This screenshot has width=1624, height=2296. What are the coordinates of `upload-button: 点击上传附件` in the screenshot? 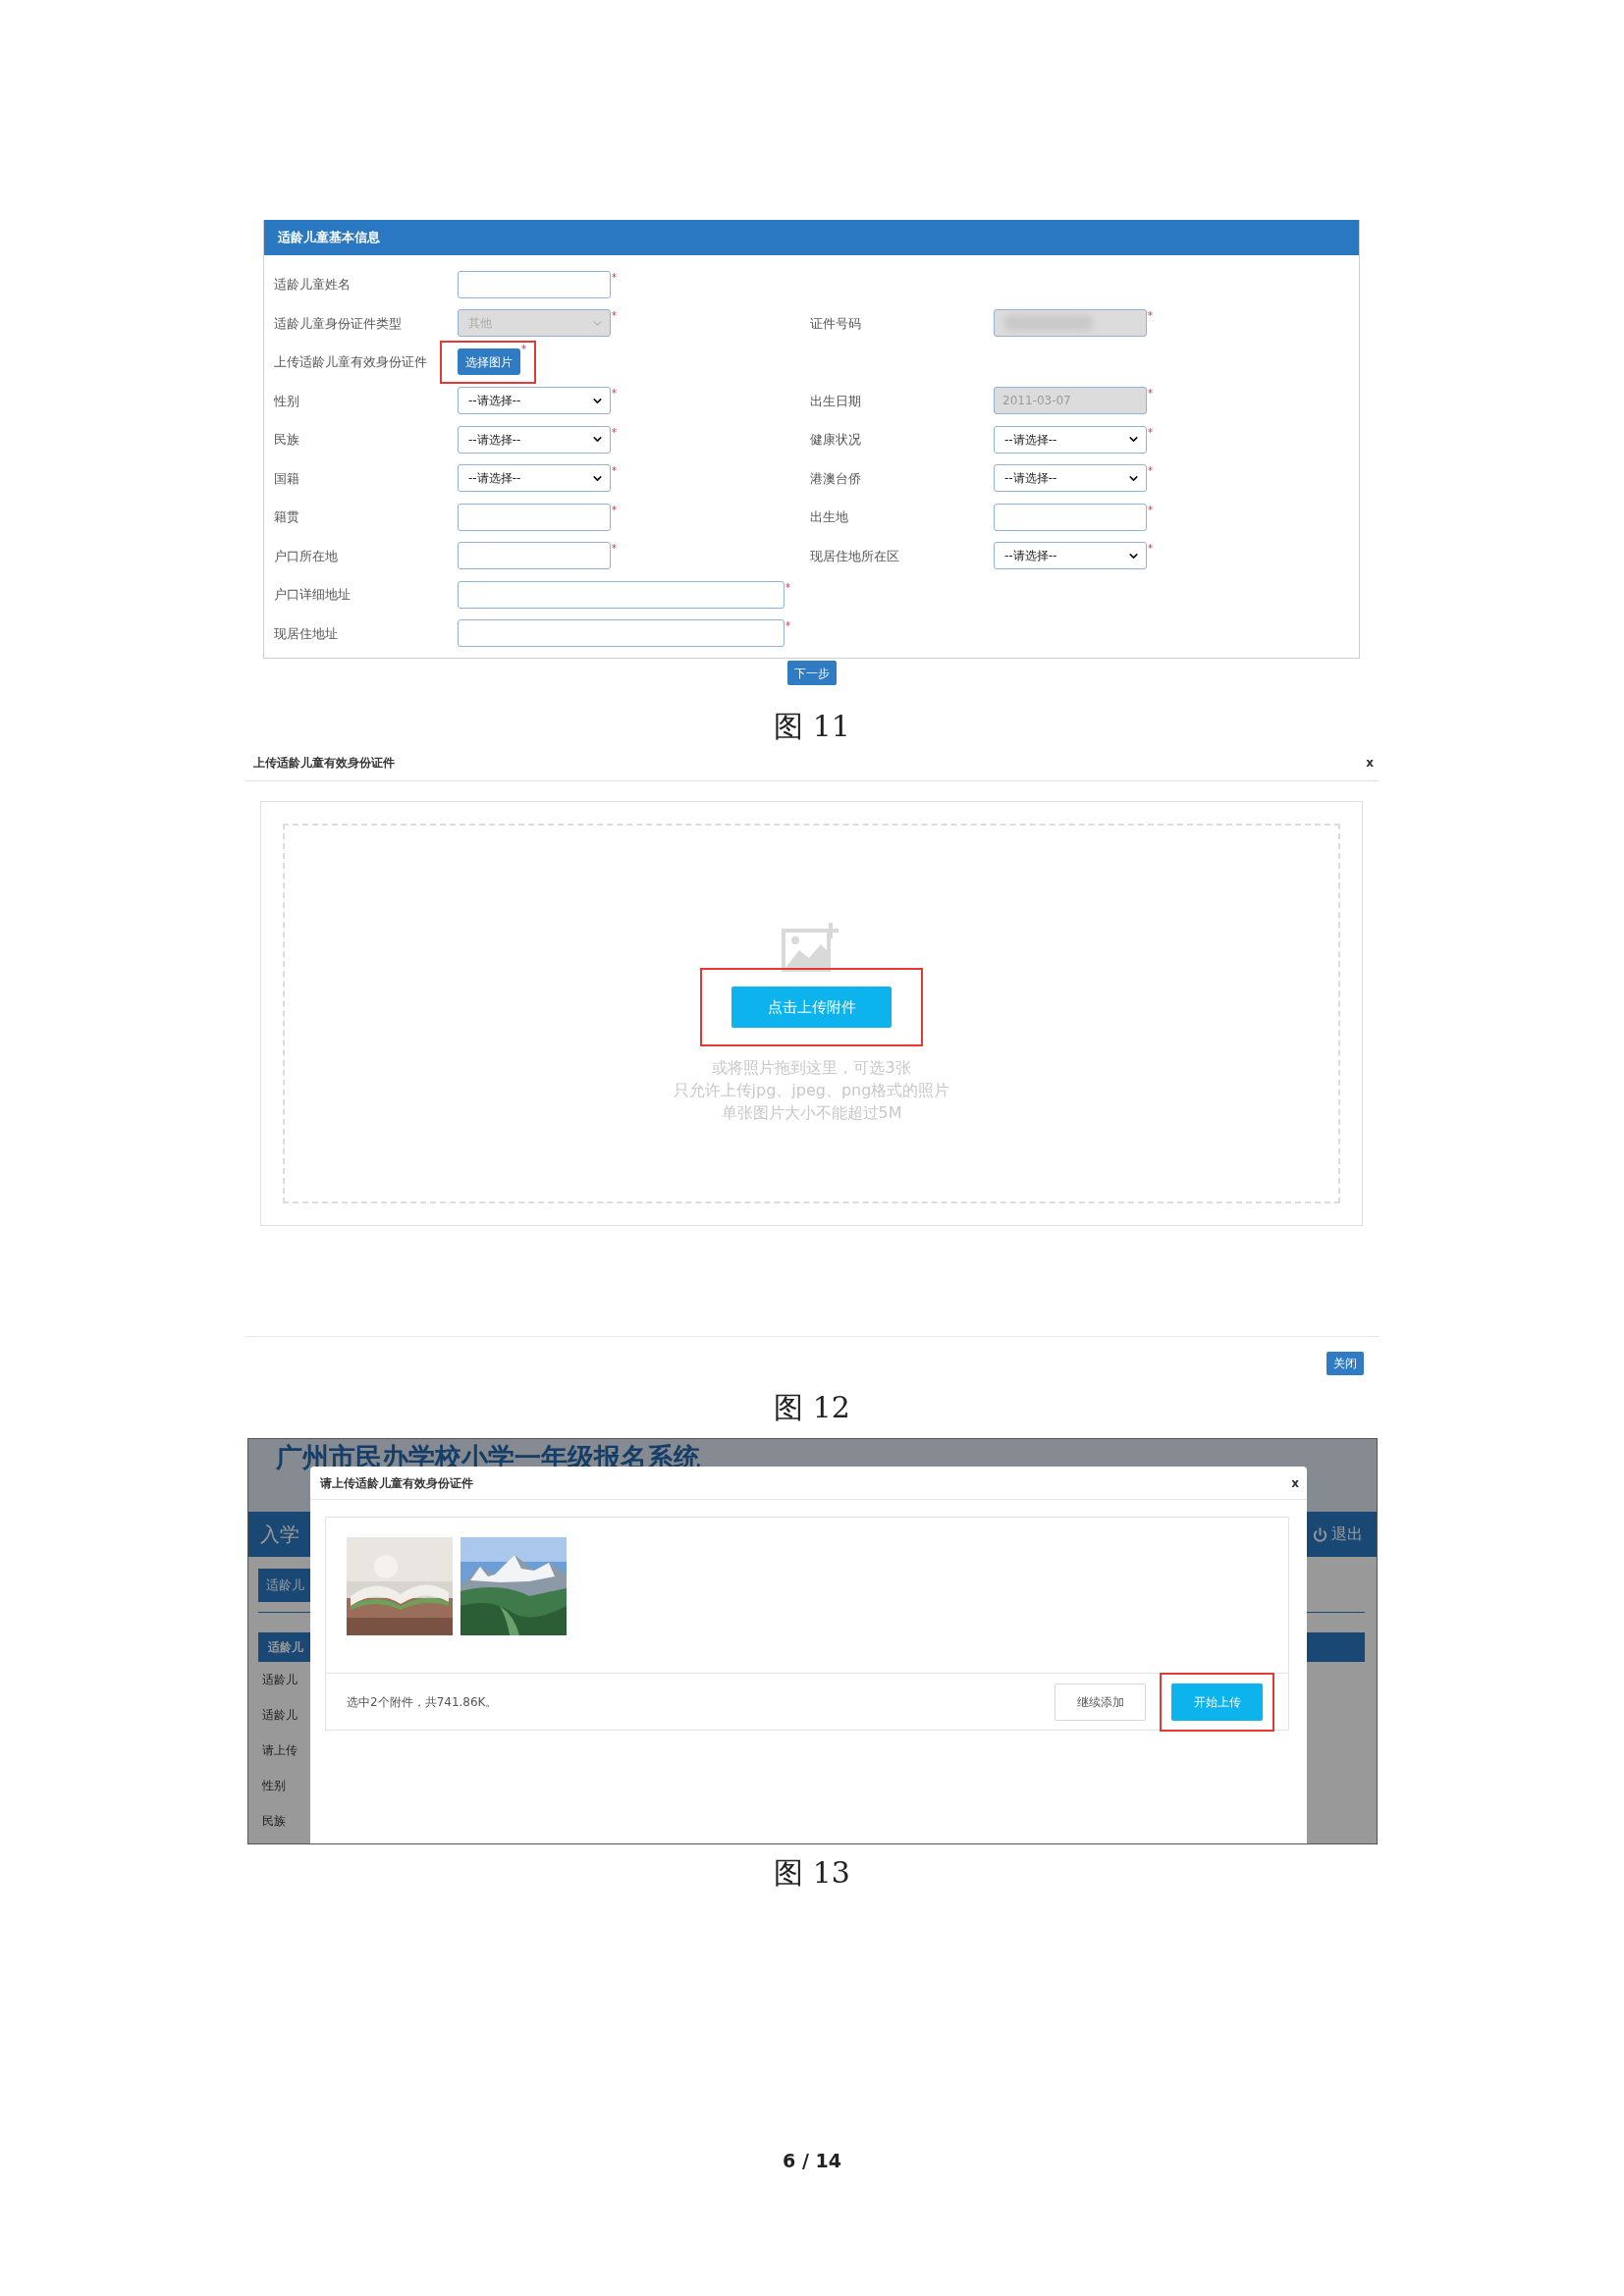 It's located at (811, 1007).